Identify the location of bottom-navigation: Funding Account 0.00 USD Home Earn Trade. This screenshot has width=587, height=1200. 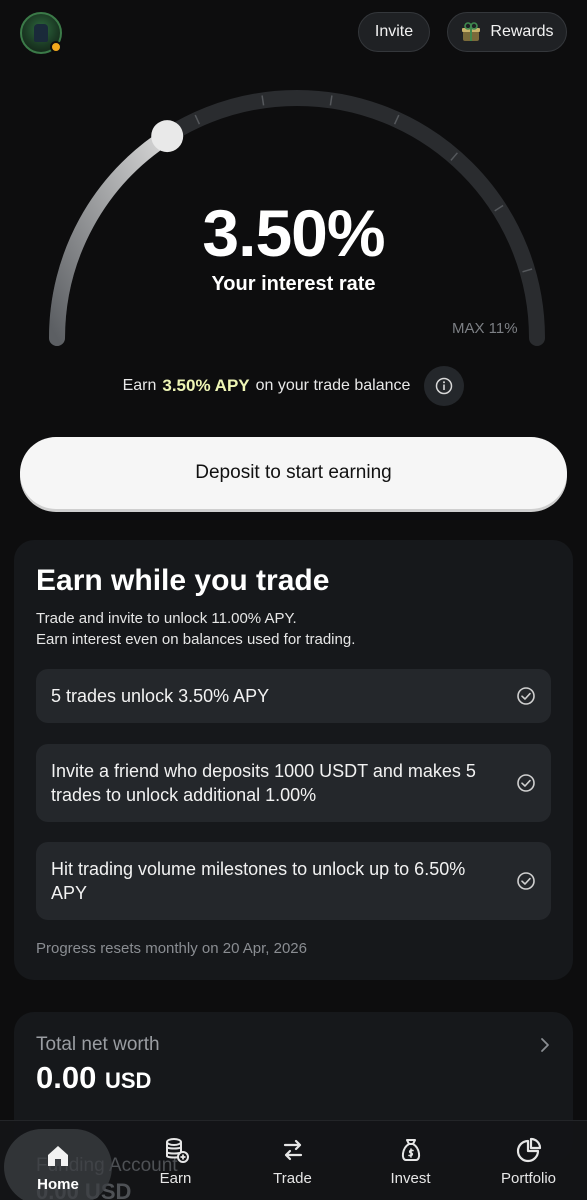
(293, 1160).